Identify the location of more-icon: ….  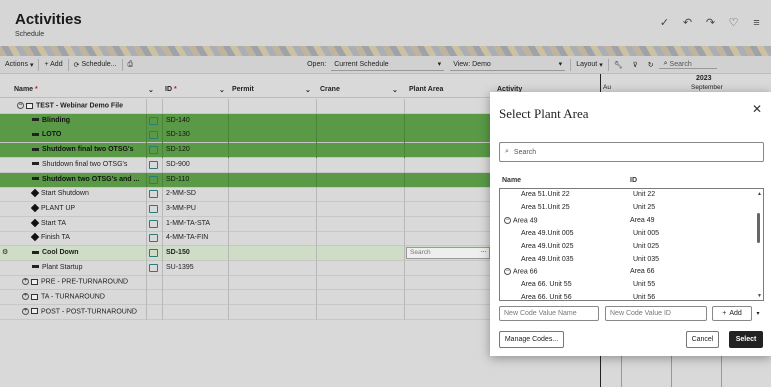
(483, 250).